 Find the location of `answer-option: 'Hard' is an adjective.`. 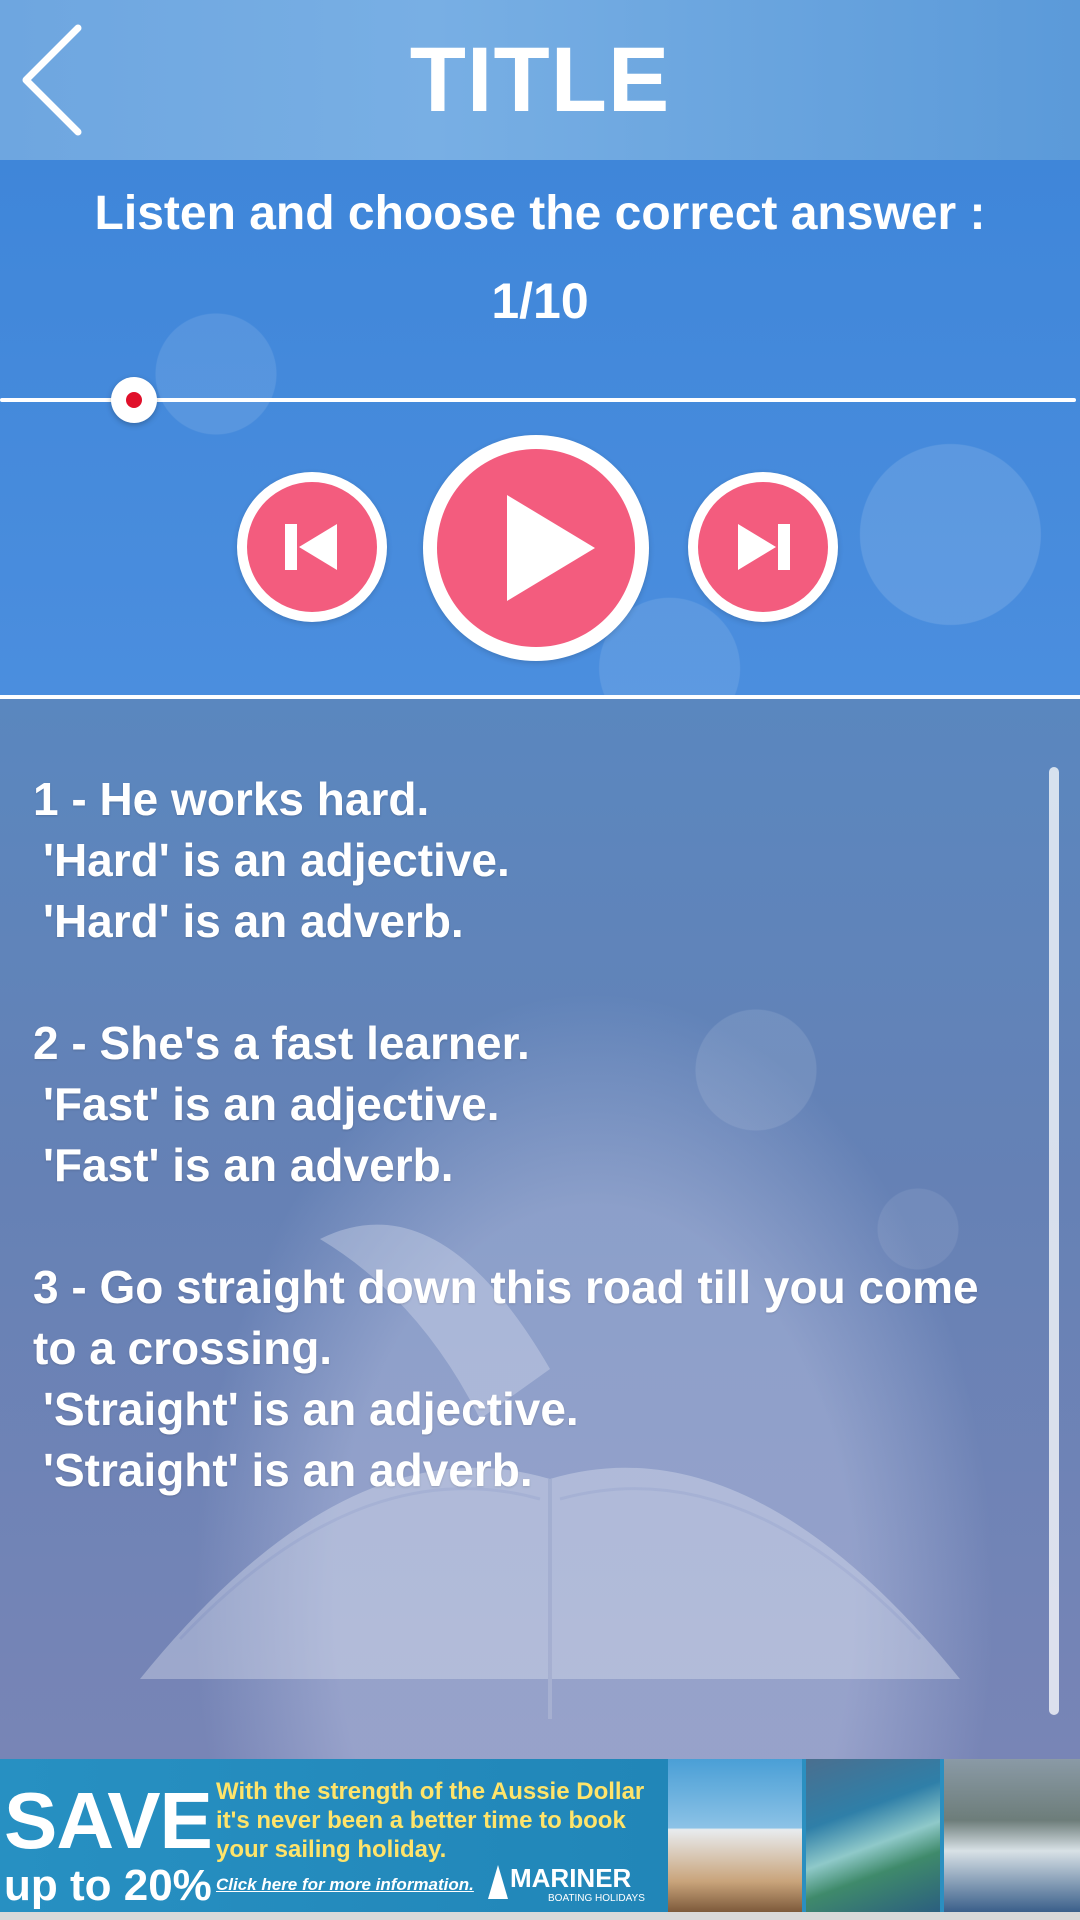

answer-option: 'Hard' is an adjective. is located at coordinates (528, 860).